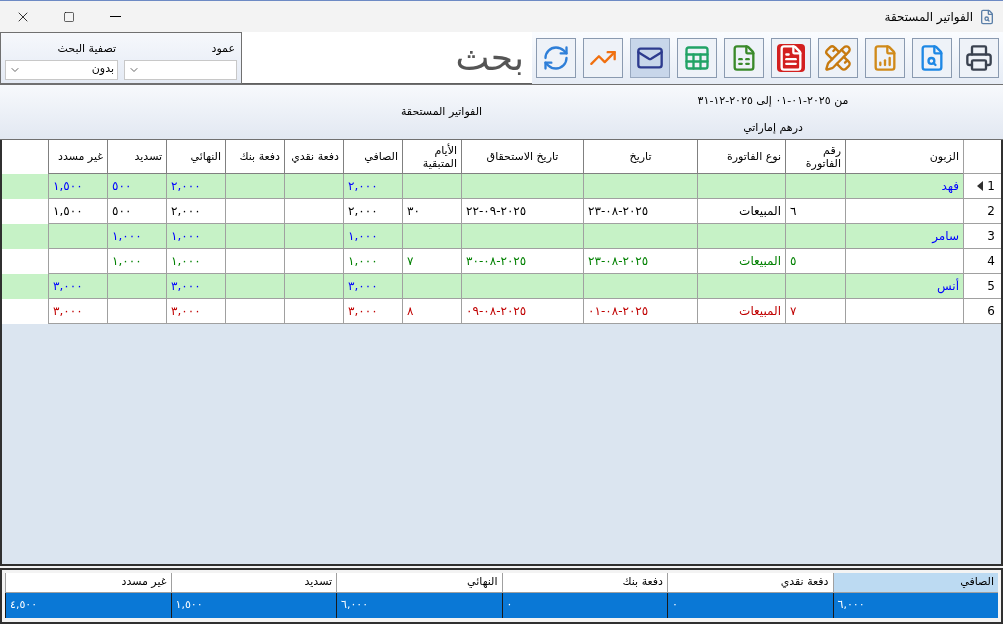 The image size is (1003, 624). What do you see at coordinates (180, 69) in the screenshot?
I see `dropdown-field` at bounding box center [180, 69].